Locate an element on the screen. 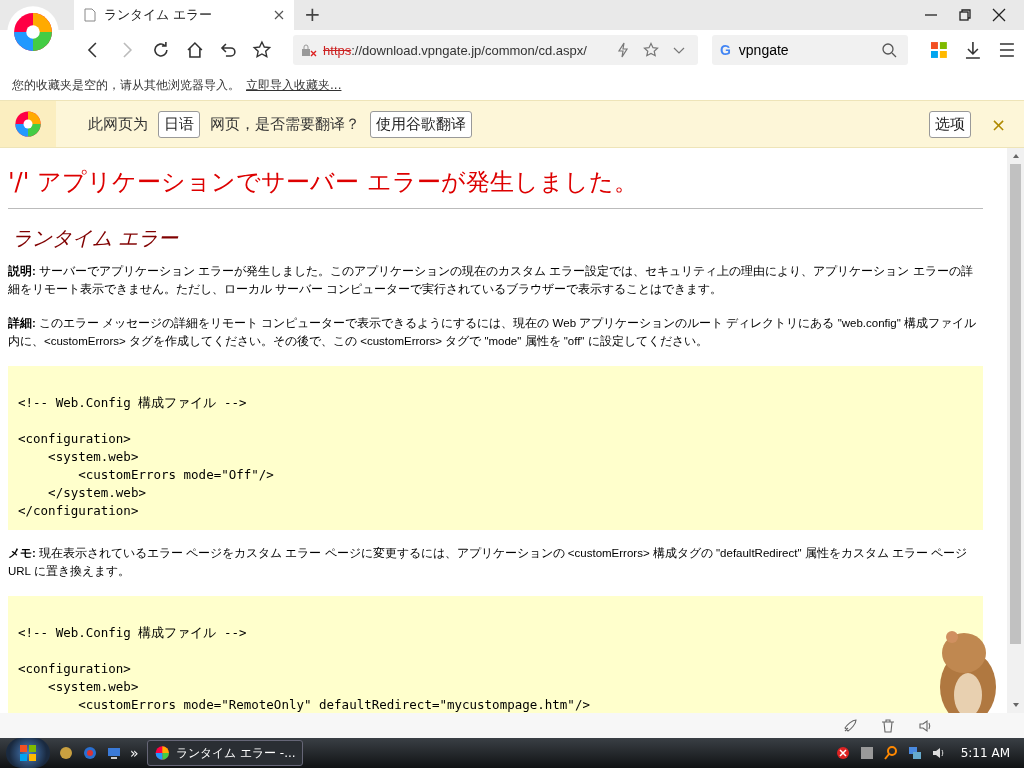 This screenshot has width=1024, height=768. rocket-icon is located at coordinates (850, 725).